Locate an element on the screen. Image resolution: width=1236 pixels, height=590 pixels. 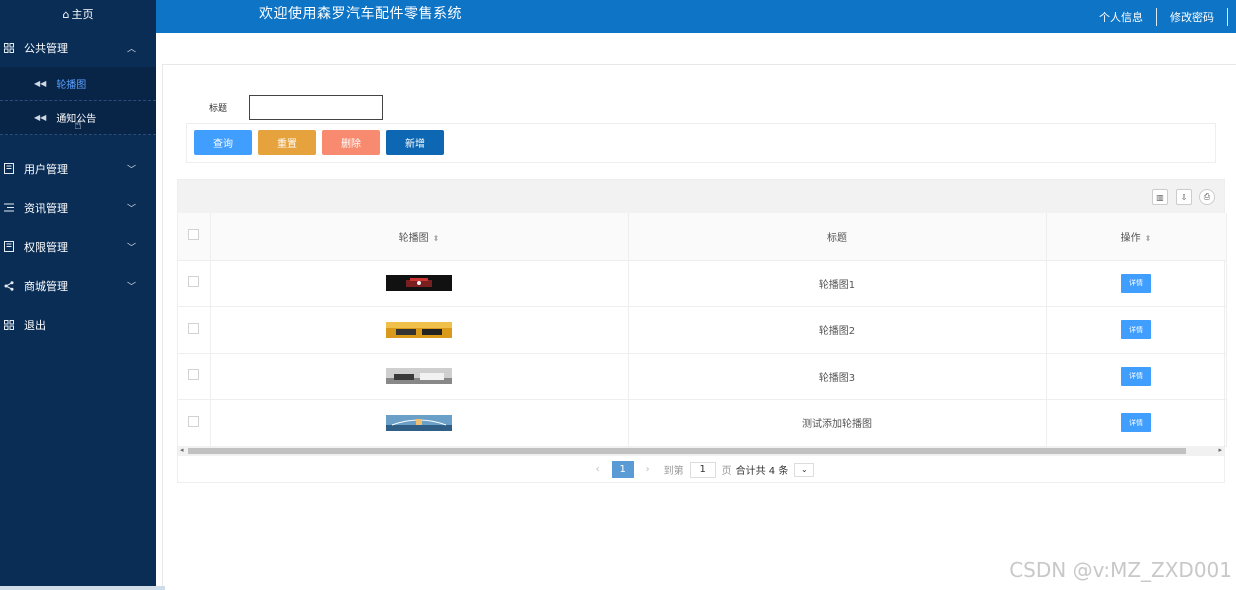
title-label: 标题 is located at coordinates (218, 109).